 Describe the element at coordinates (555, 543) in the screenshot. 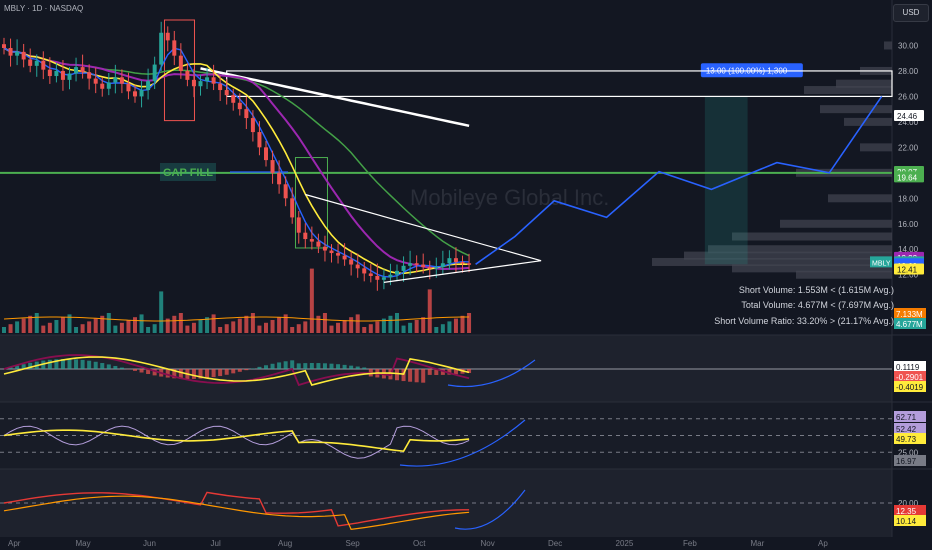

I see `x-tick-label: Dec` at that location.